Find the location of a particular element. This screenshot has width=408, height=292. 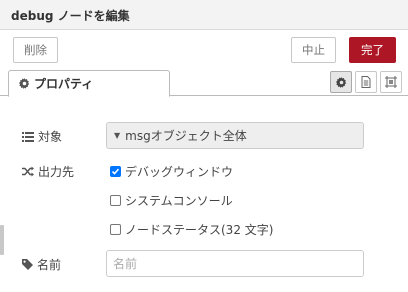

name-input is located at coordinates (235, 263).